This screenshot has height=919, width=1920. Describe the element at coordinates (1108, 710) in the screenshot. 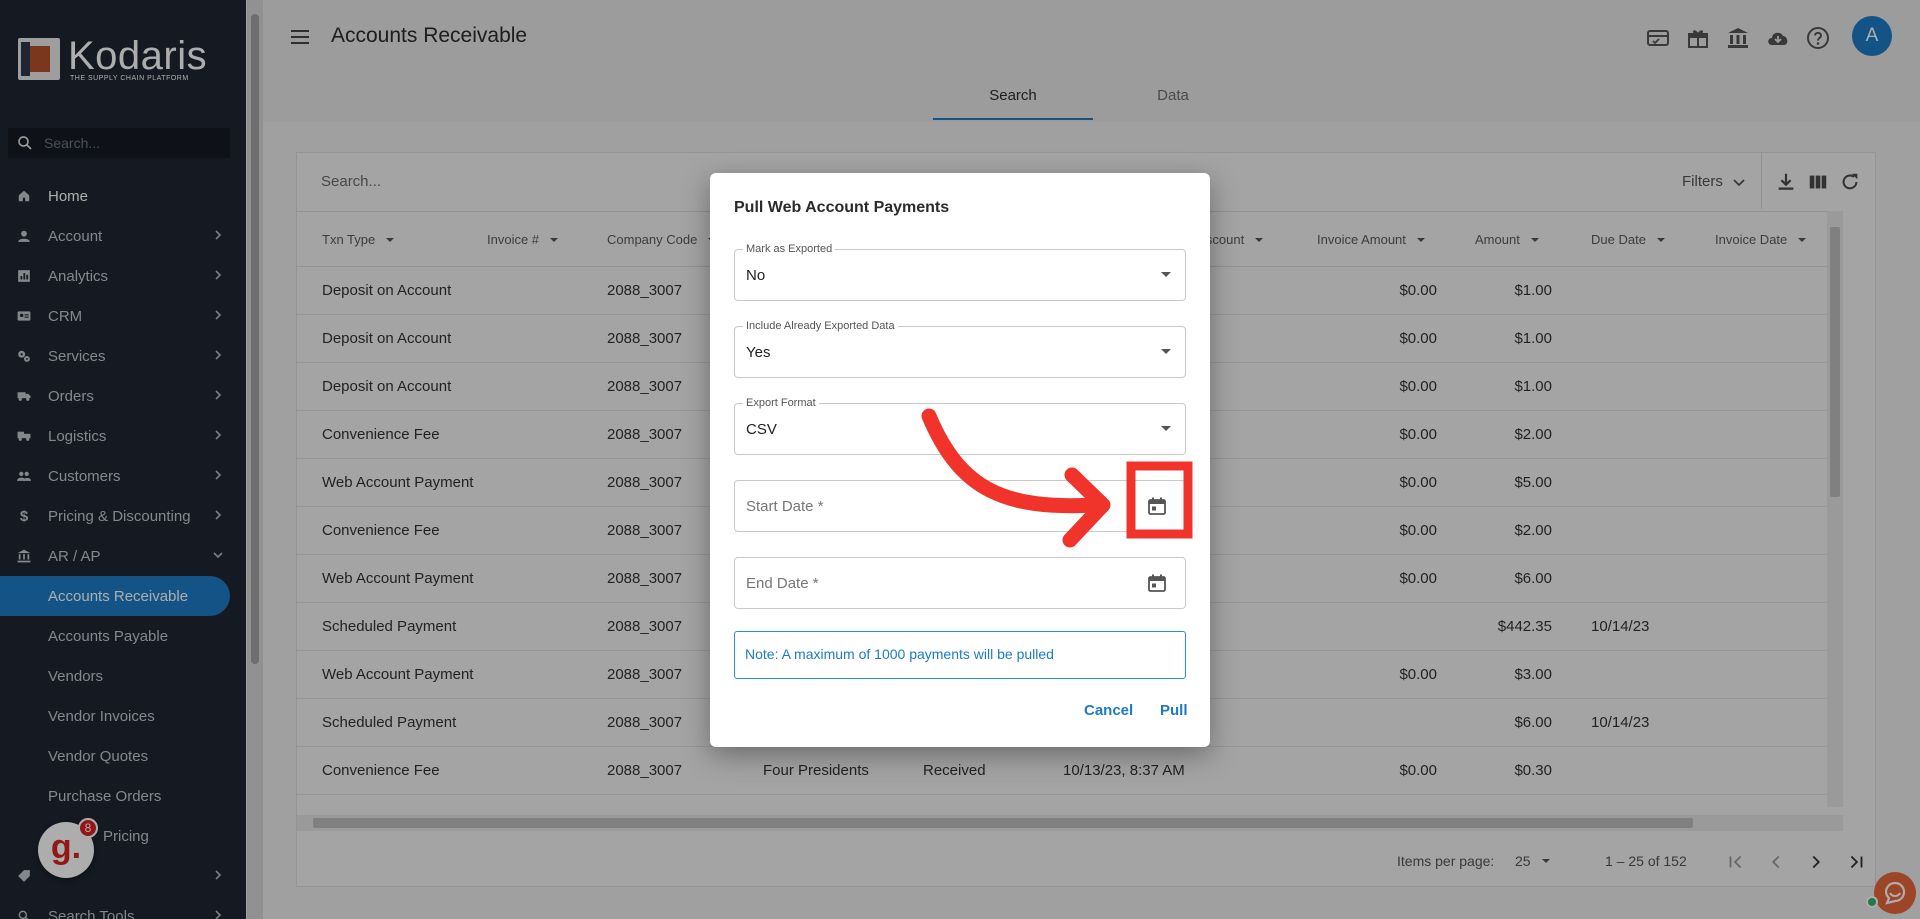

I see `cancel-button: Cancel` at that location.